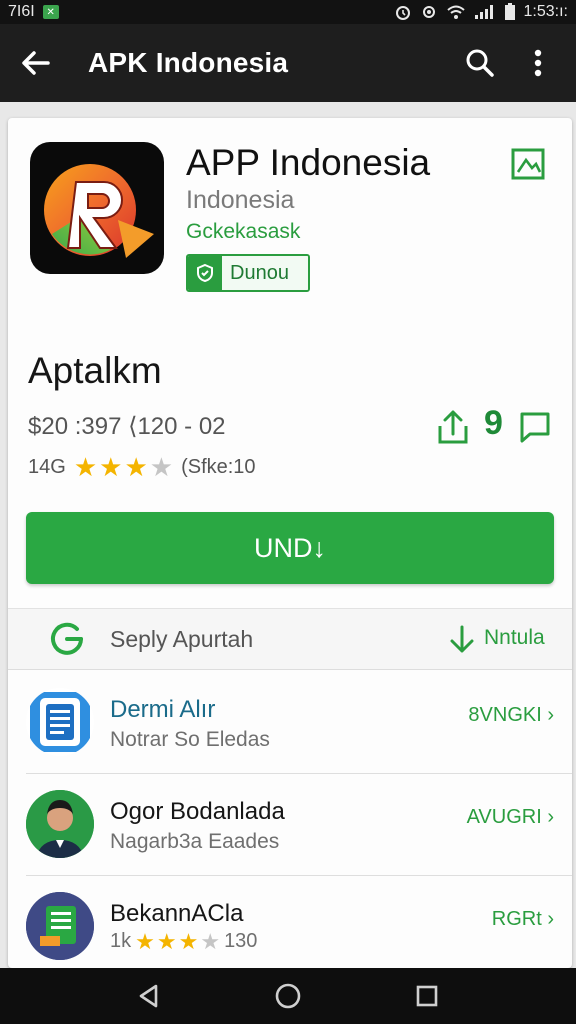  Describe the element at coordinates (514, 638) in the screenshot. I see `gbar-link: Nntula` at that location.